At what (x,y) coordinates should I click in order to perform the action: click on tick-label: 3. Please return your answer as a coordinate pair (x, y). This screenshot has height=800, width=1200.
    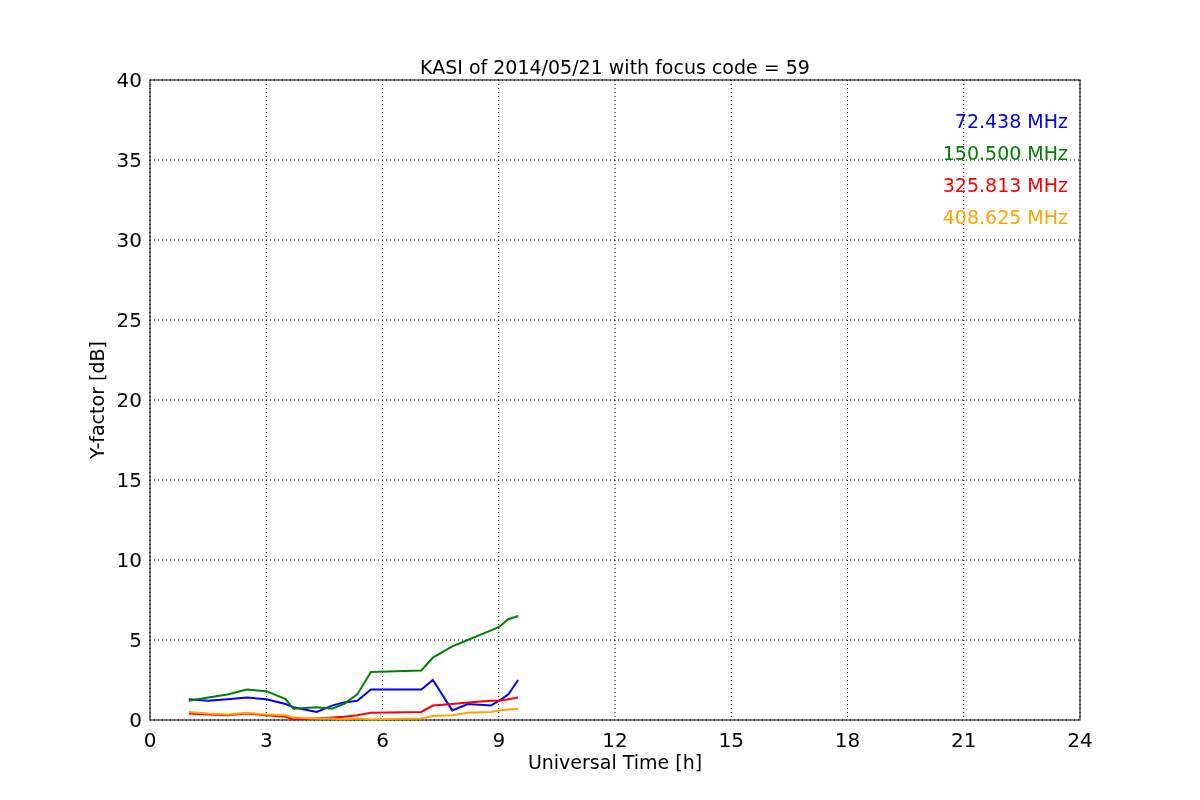
    Looking at the image, I should click on (266, 740).